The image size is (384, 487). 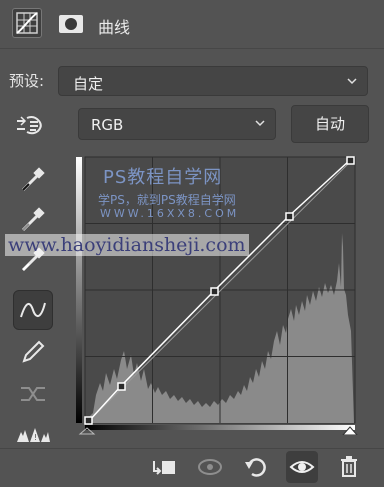 I want to click on reset-icon, so click(x=256, y=467).